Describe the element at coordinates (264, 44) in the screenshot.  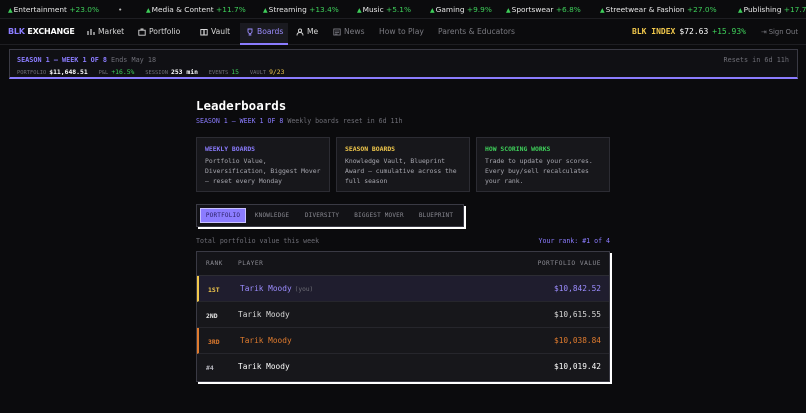
I see `nav-active-underline` at that location.